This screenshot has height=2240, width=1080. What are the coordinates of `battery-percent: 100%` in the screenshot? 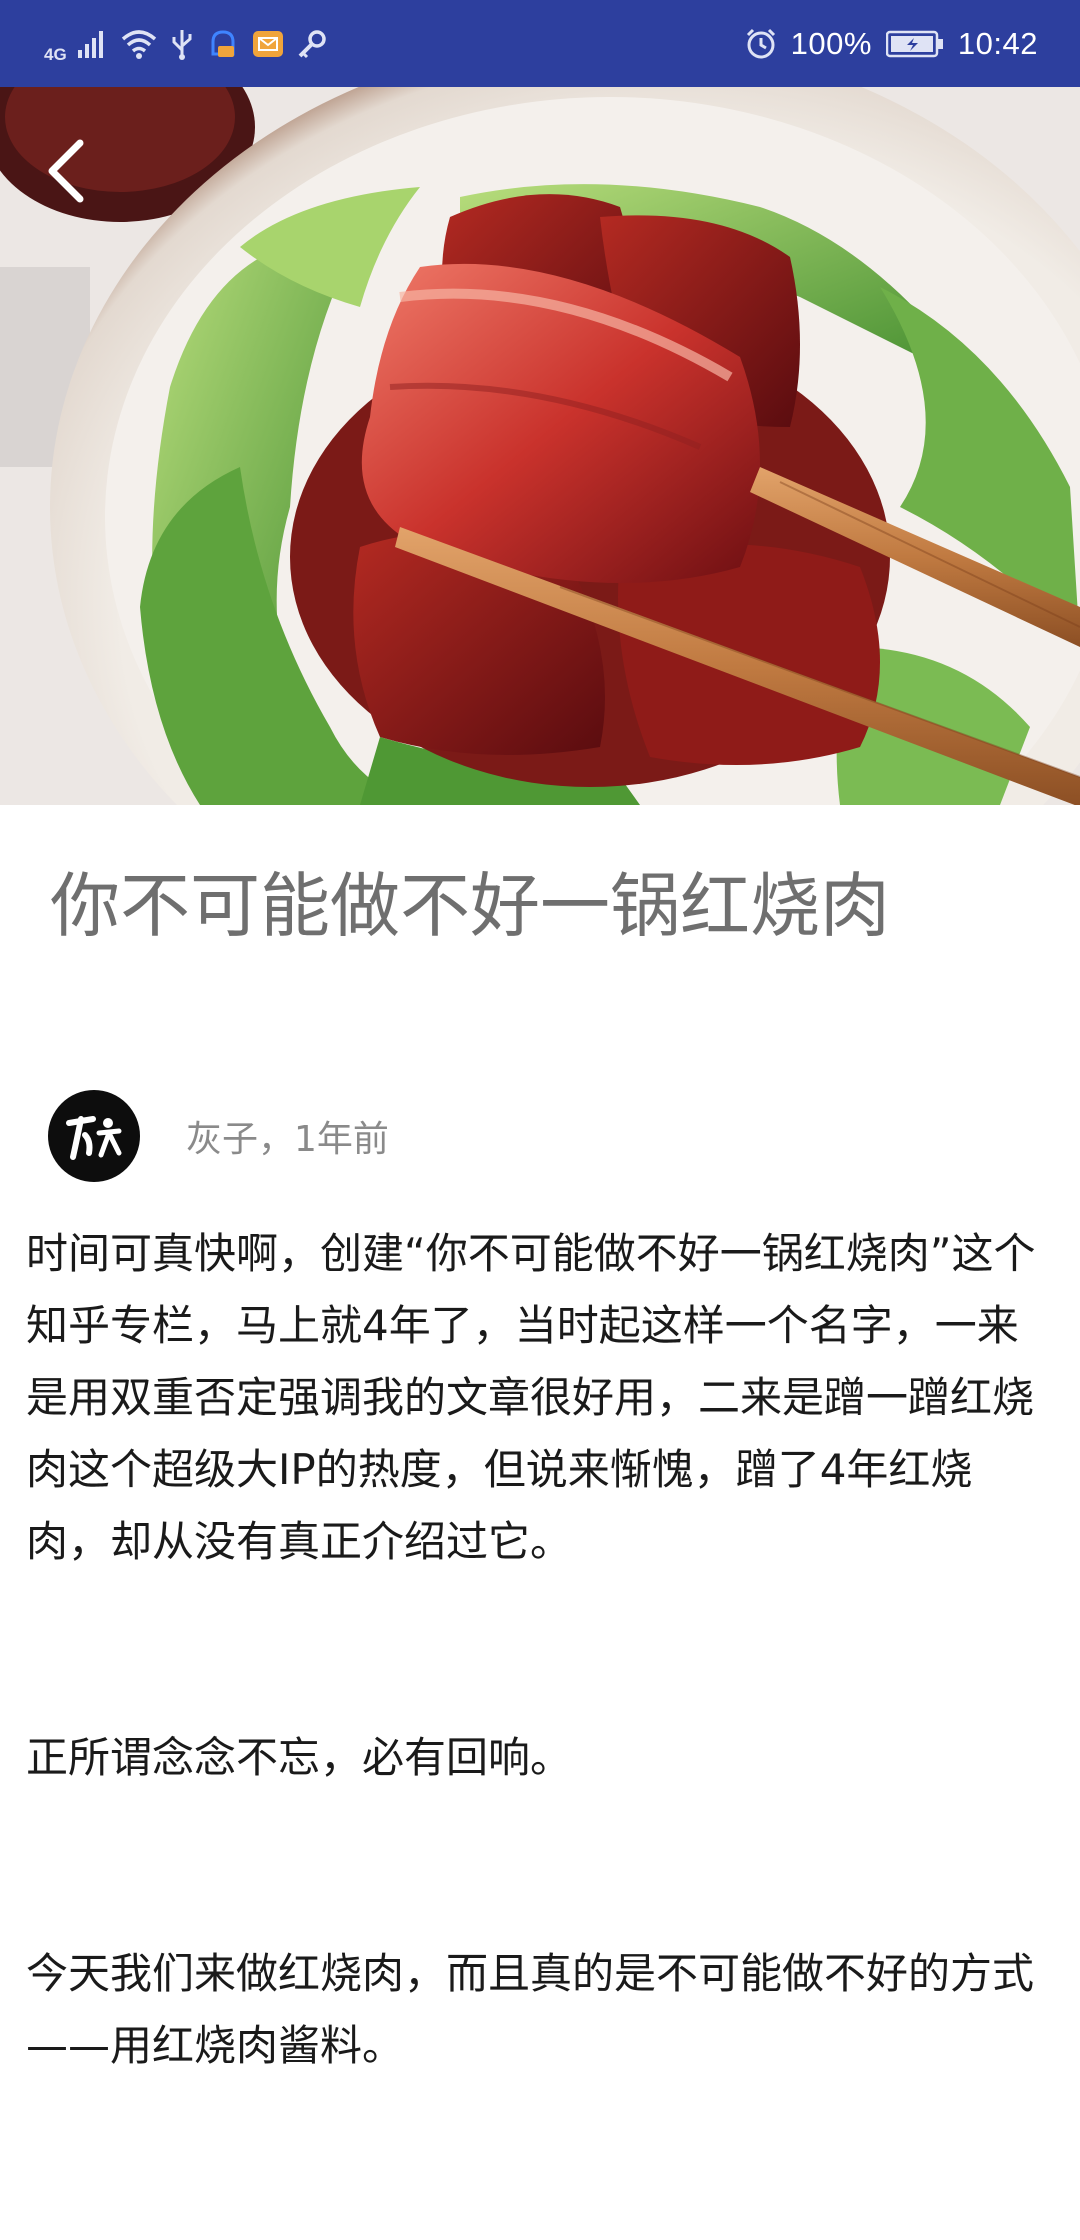 It's located at (831, 43).